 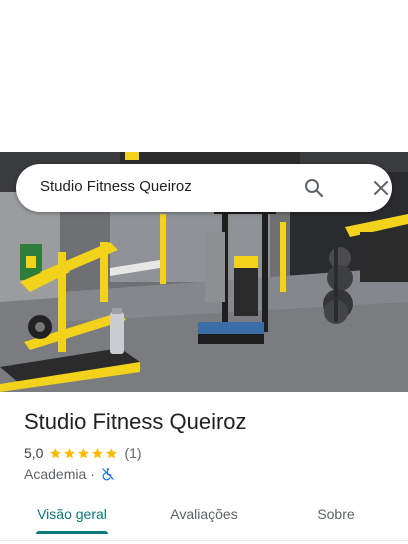 I want to click on review-count: (1), so click(x=132, y=453).